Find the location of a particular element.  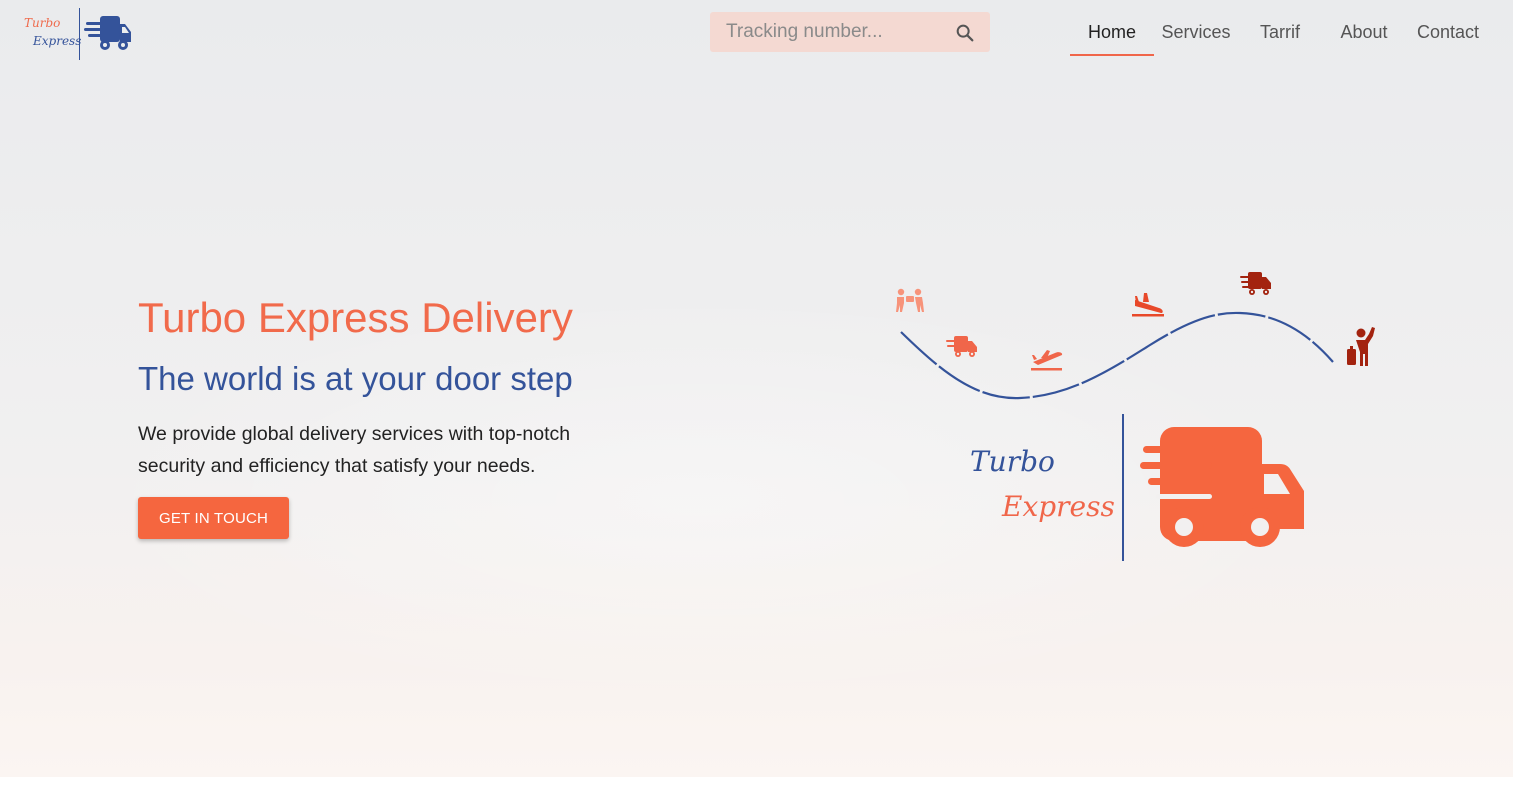

brand-logo: Turbo Express is located at coordinates (78, 35).